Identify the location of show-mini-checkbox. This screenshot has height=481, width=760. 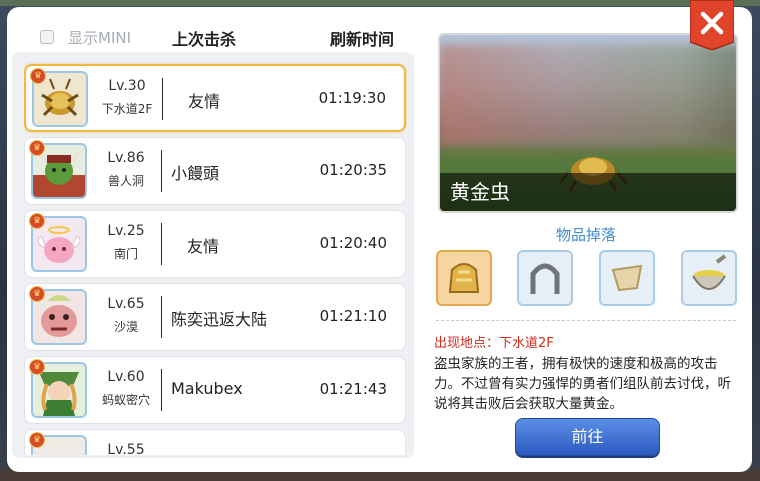
(47, 37).